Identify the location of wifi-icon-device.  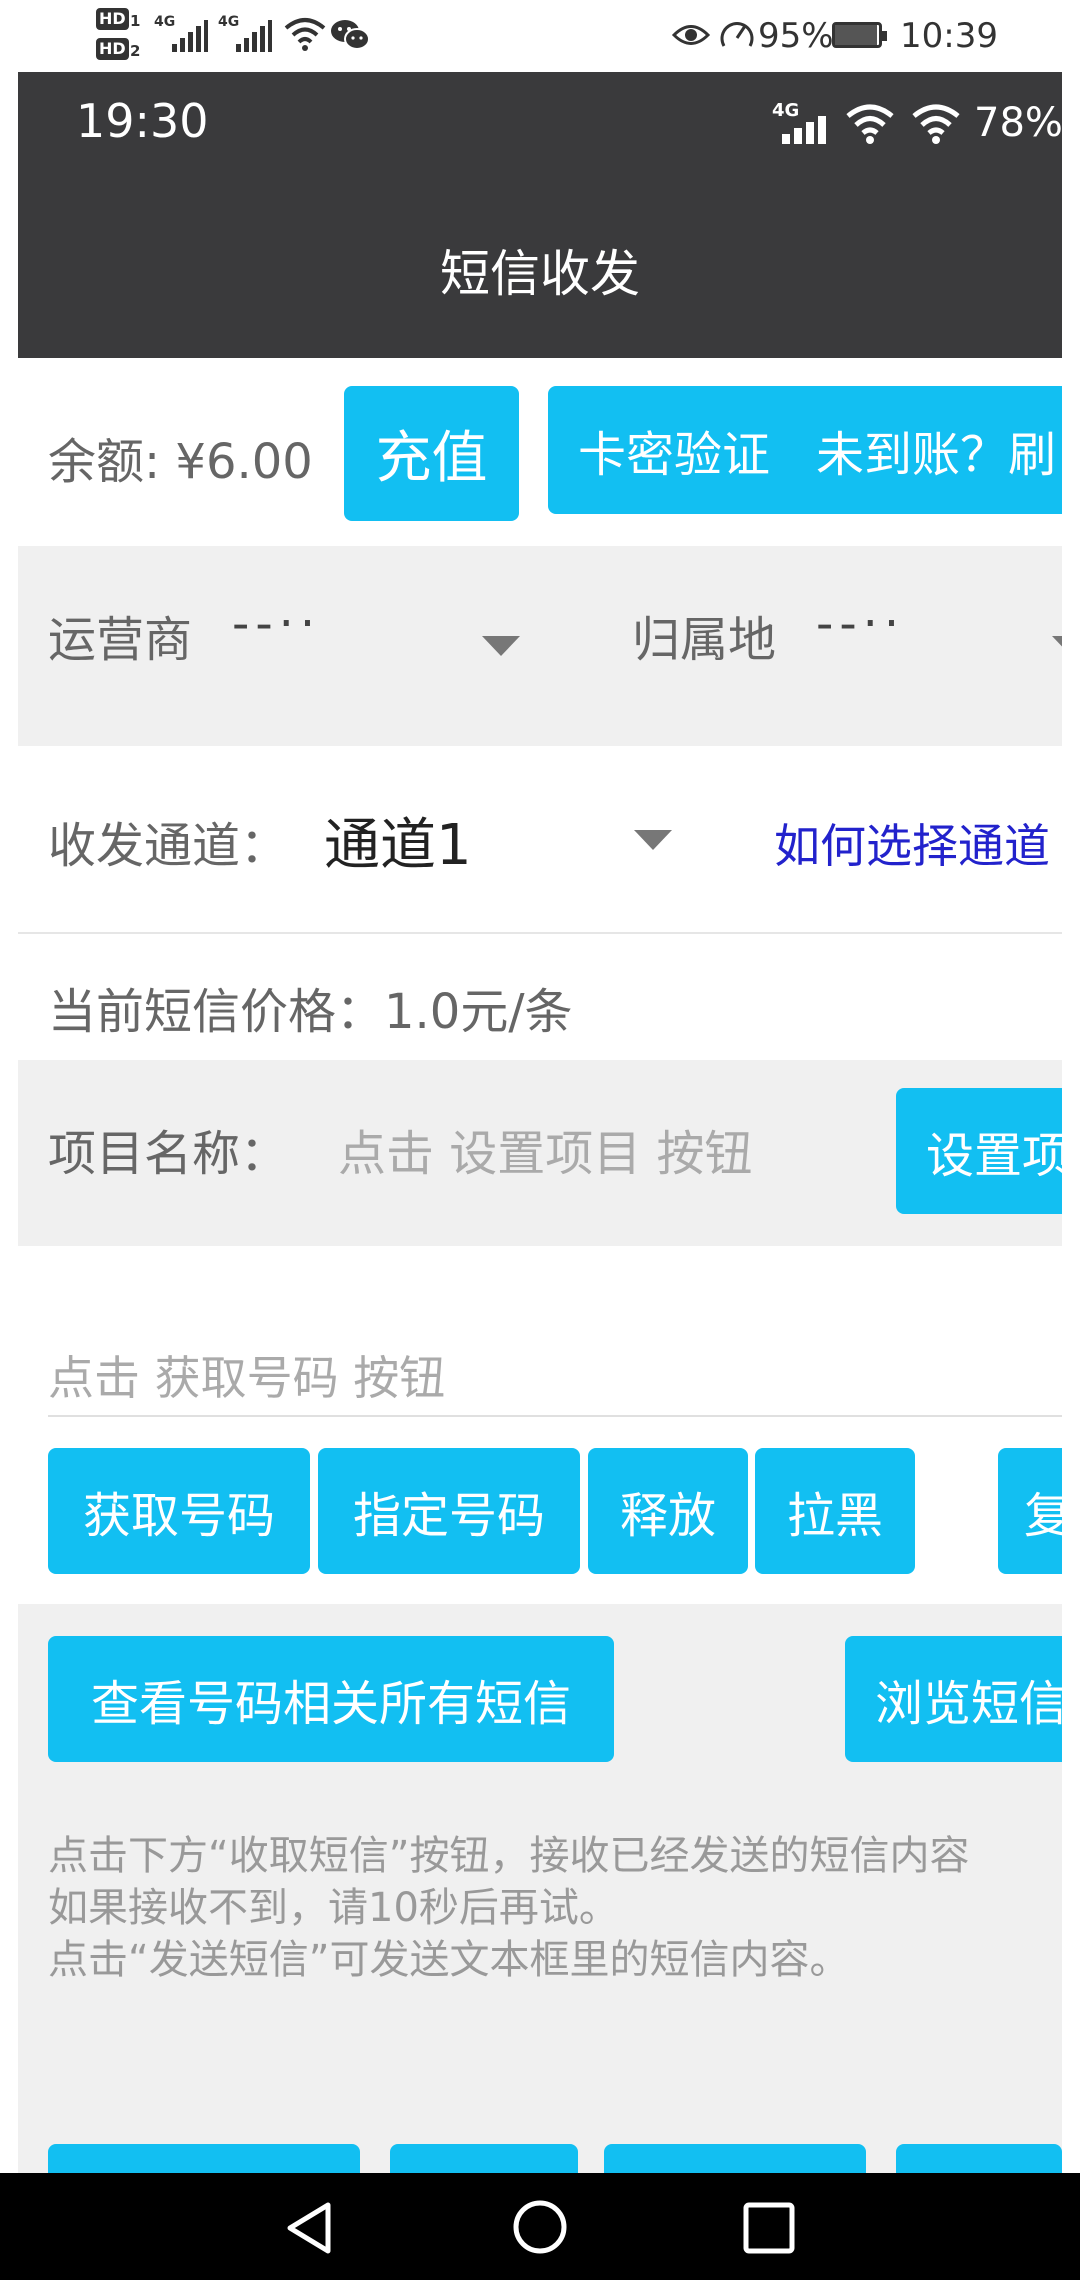
(936, 124).